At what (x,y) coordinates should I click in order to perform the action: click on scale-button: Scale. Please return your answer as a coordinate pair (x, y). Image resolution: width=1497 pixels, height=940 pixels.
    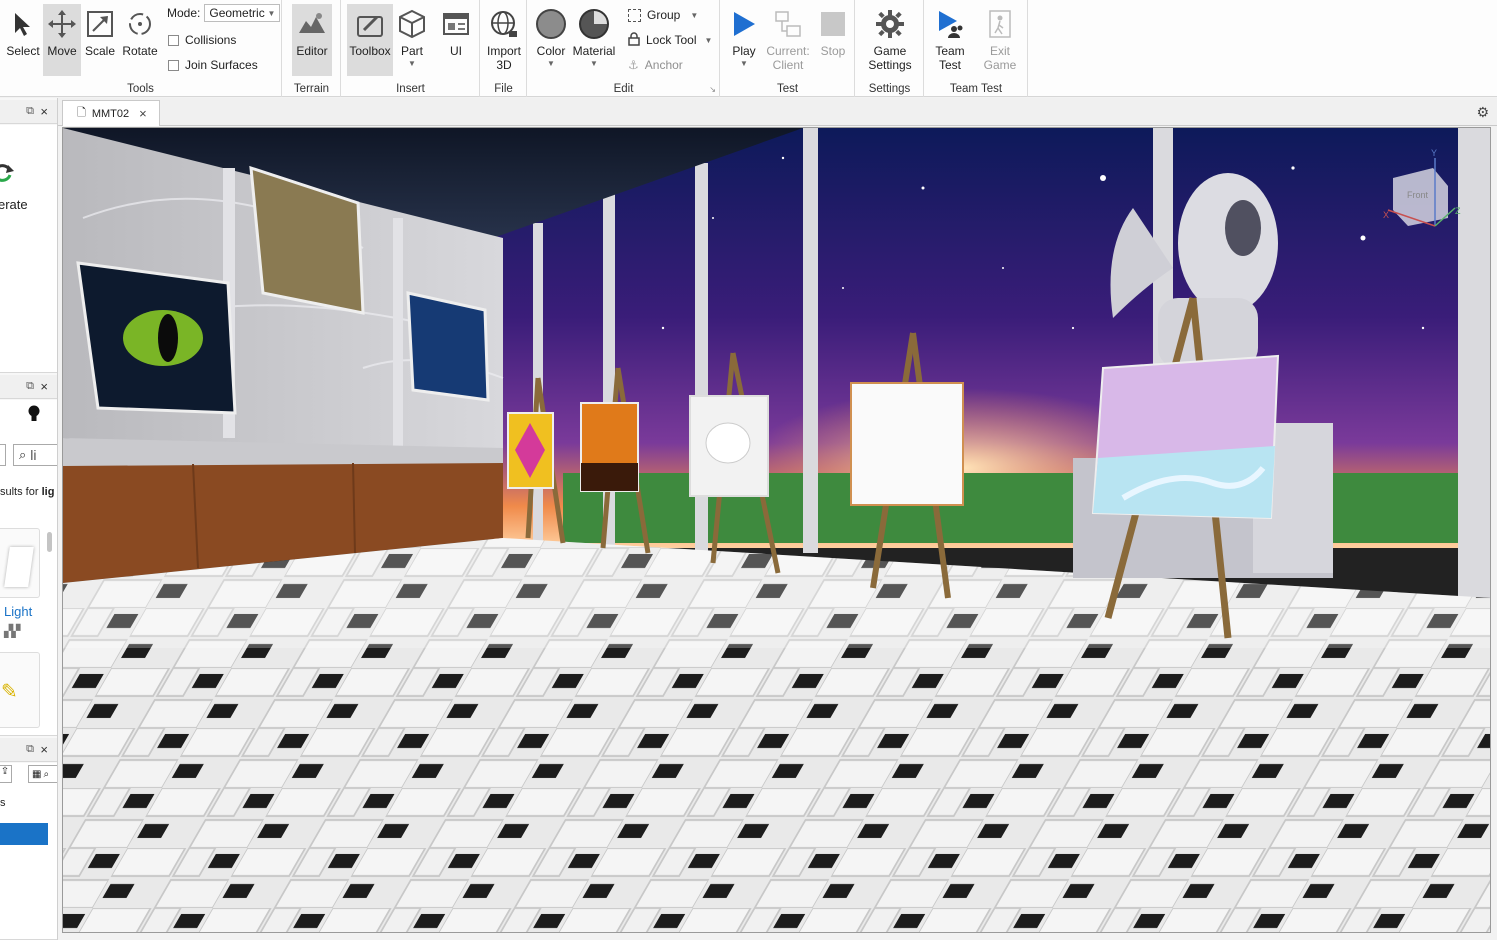
    Looking at the image, I should click on (100, 40).